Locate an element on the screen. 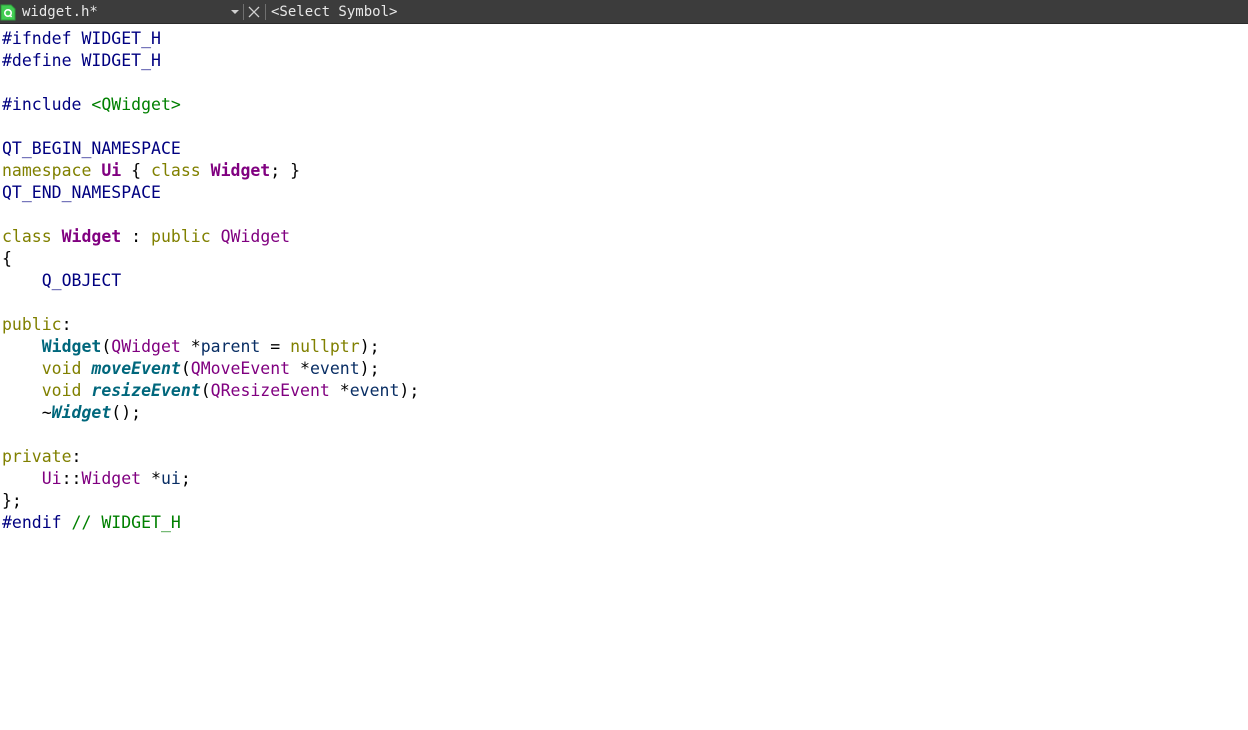 The image size is (1248, 730). code-token: #include is located at coordinates (47, 104).